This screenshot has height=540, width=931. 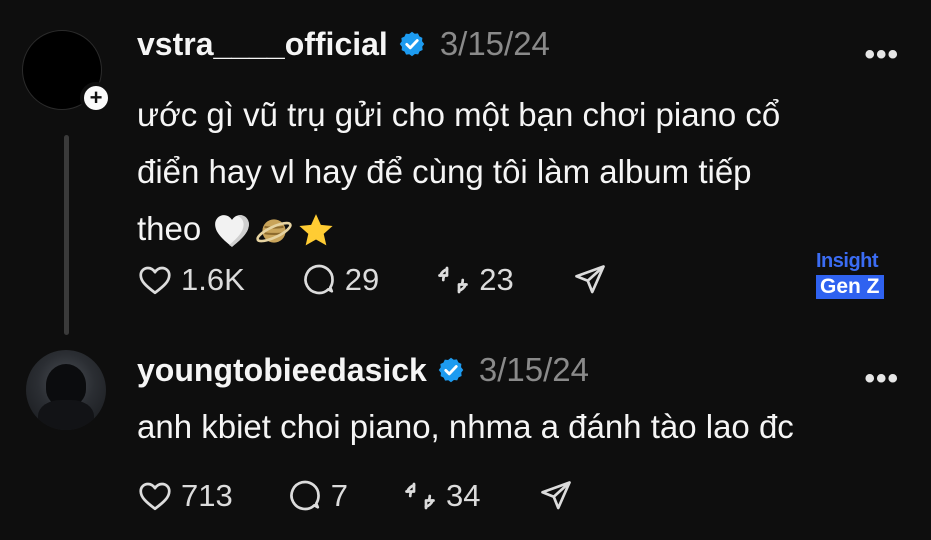 I want to click on repost-count: 23, so click(x=496, y=279).